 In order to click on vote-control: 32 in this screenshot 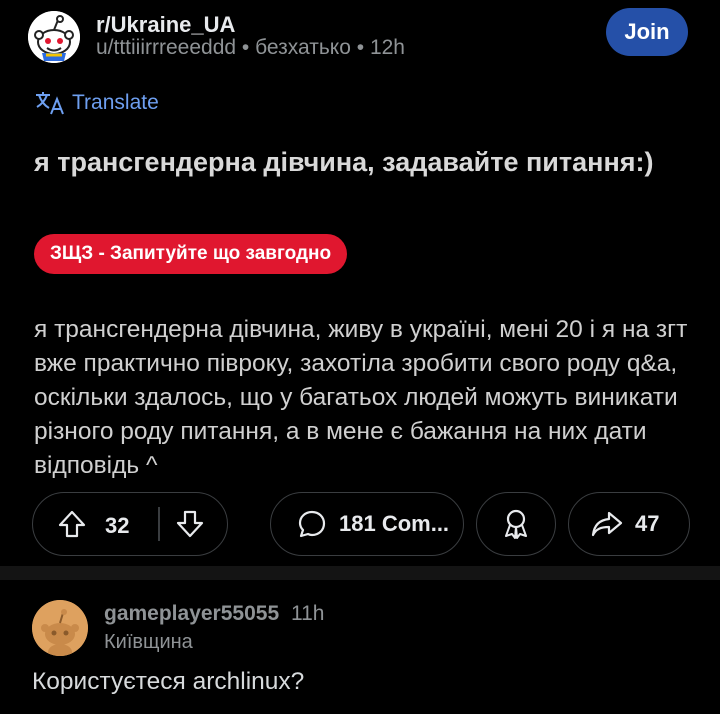, I will do `click(130, 524)`.